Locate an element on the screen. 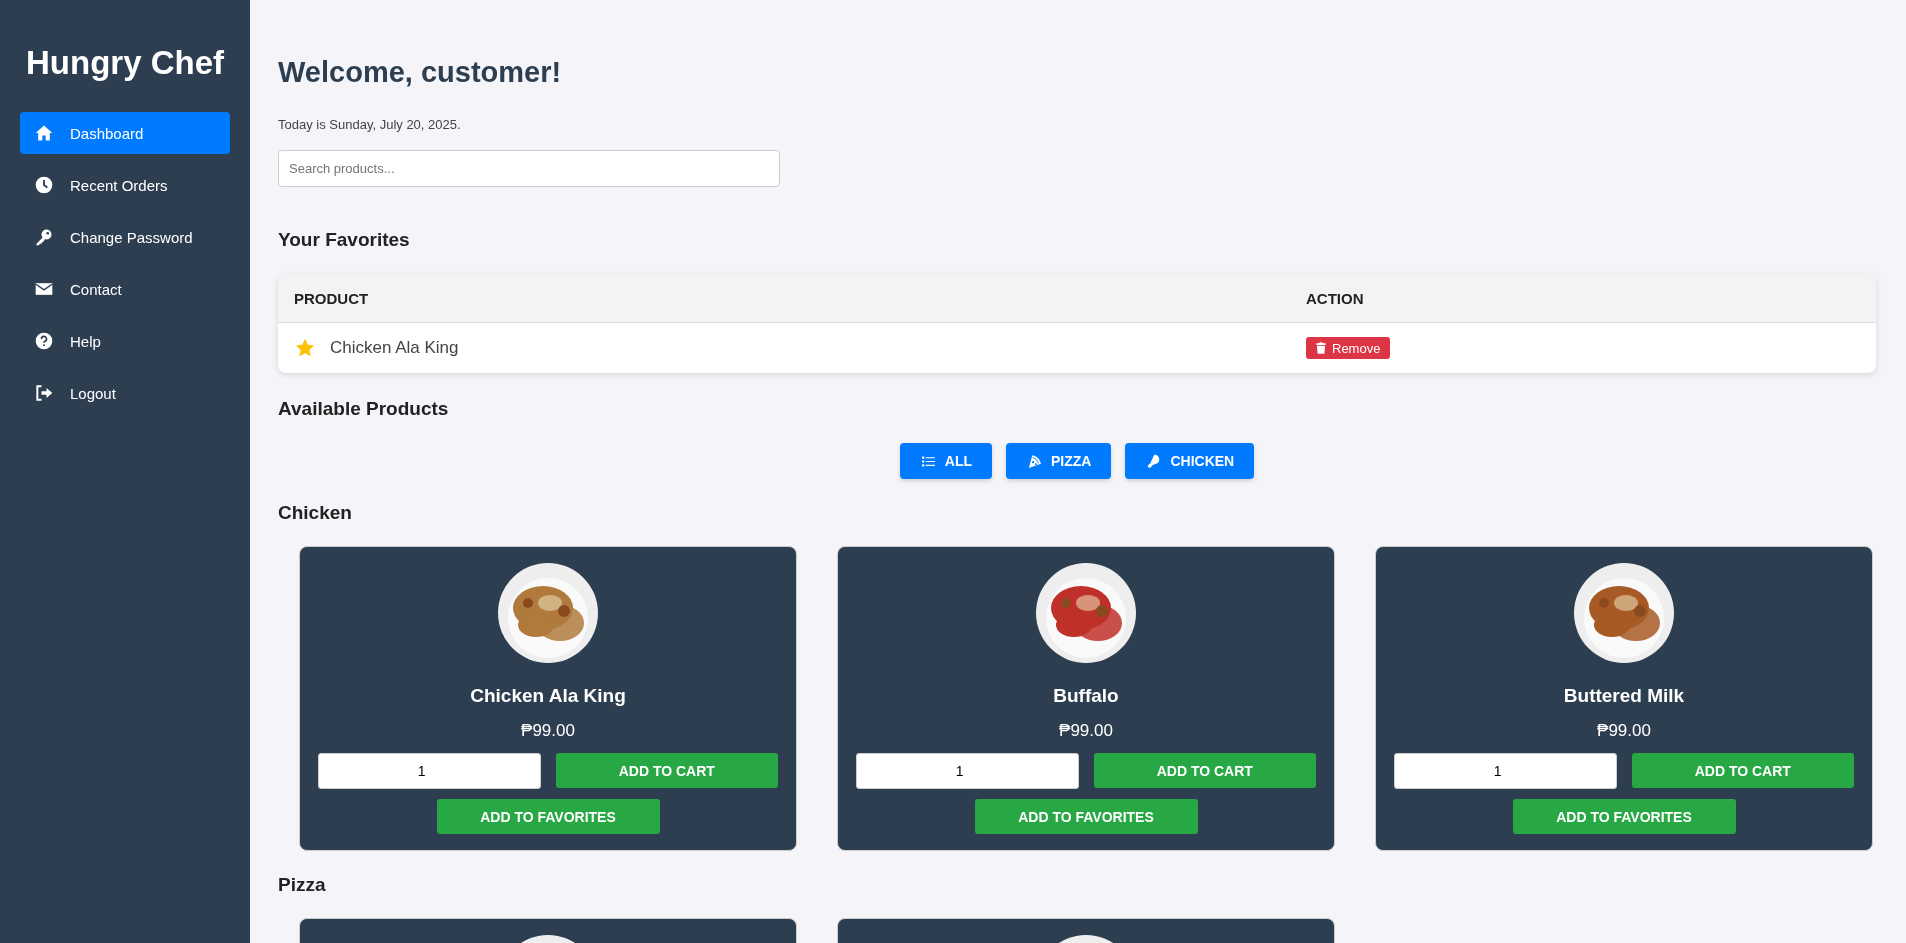 The image size is (1906, 943). category-title: Chicken is located at coordinates (315, 513).